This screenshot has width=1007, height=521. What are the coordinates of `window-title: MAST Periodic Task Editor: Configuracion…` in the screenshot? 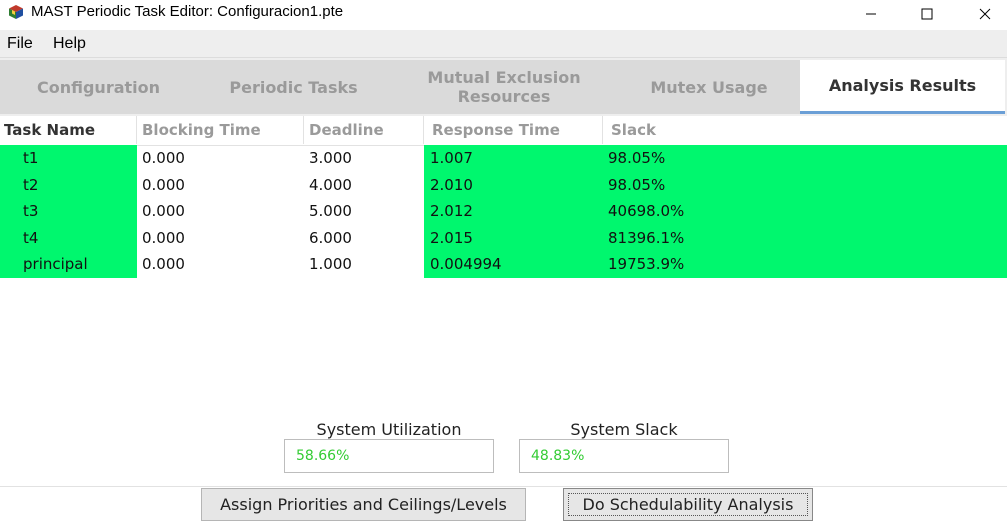 It's located at (187, 11).